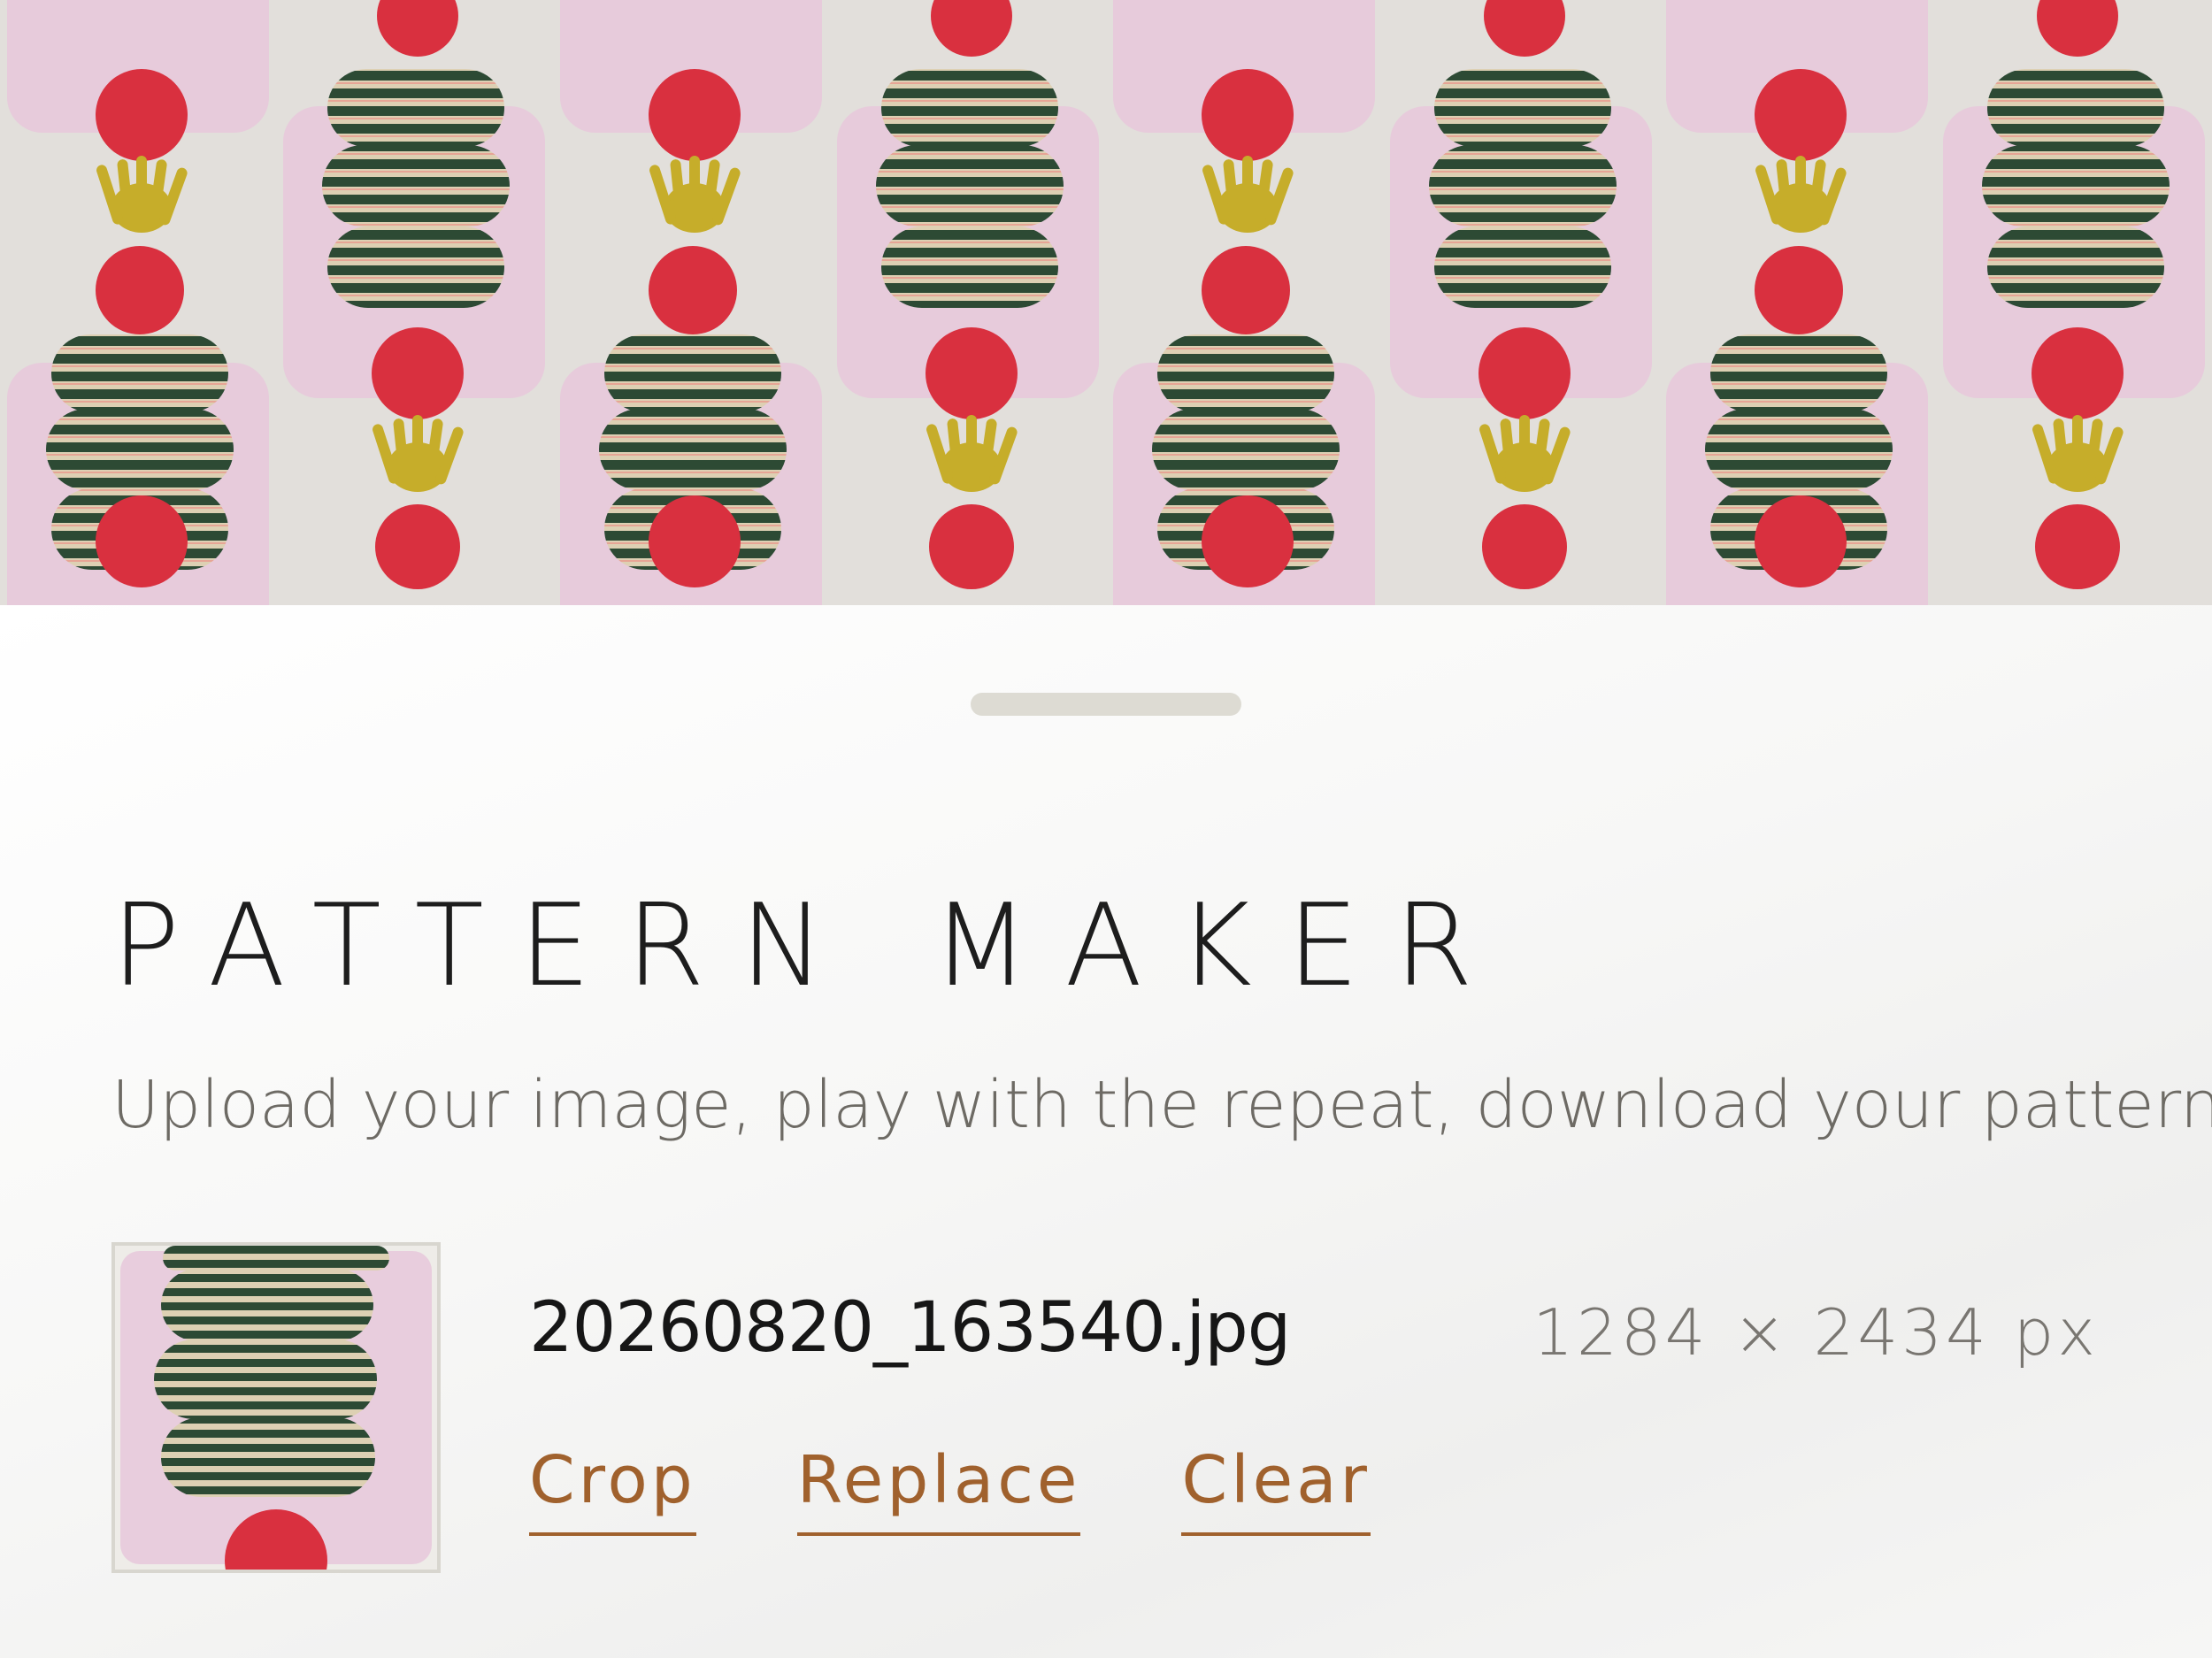 The image size is (2212, 1658). I want to click on clear-button: Clear, so click(1276, 1491).